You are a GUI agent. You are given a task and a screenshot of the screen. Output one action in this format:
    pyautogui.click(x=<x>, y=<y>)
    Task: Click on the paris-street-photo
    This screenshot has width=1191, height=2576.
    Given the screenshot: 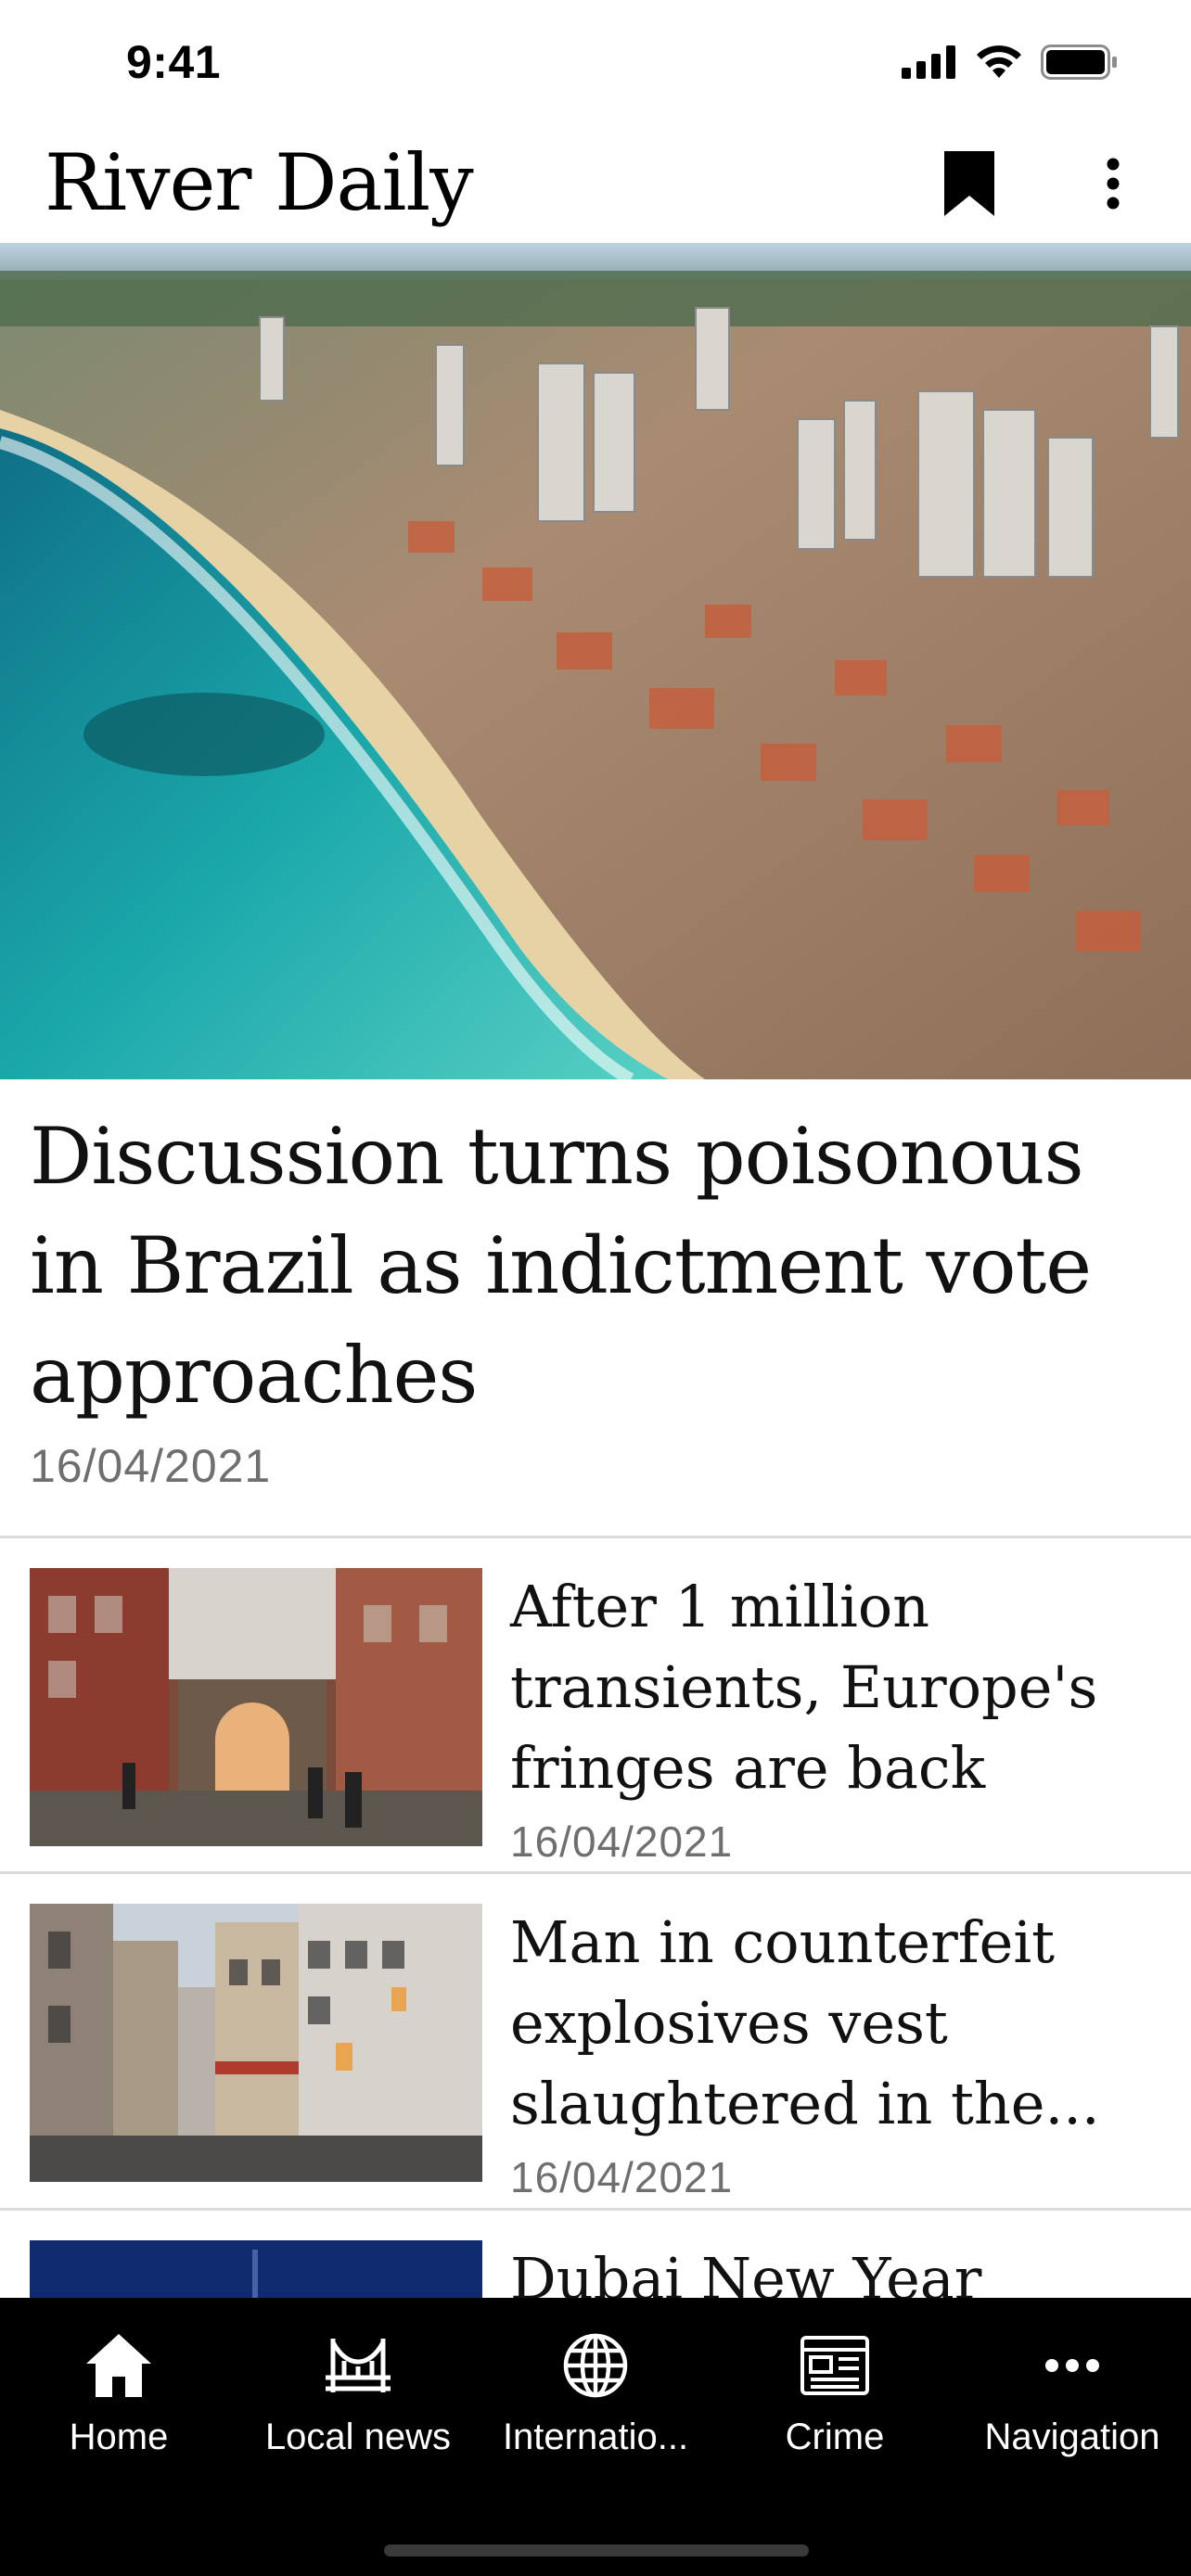 What is the action you would take?
    pyautogui.click(x=256, y=2043)
    